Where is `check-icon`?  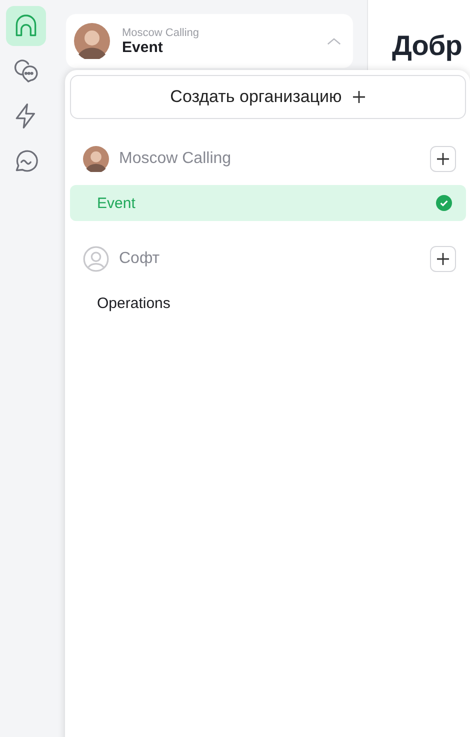
check-icon is located at coordinates (444, 203).